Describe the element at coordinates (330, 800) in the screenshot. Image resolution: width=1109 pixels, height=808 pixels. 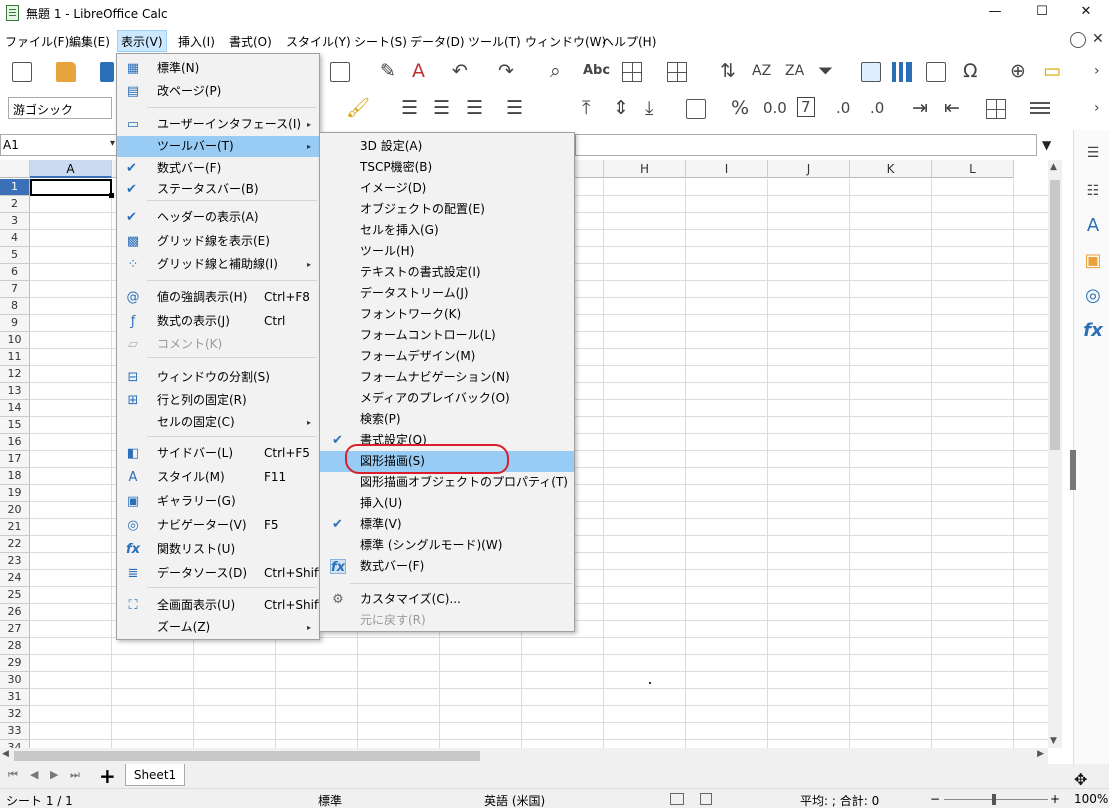
I see `status-page-style: 標準` at that location.